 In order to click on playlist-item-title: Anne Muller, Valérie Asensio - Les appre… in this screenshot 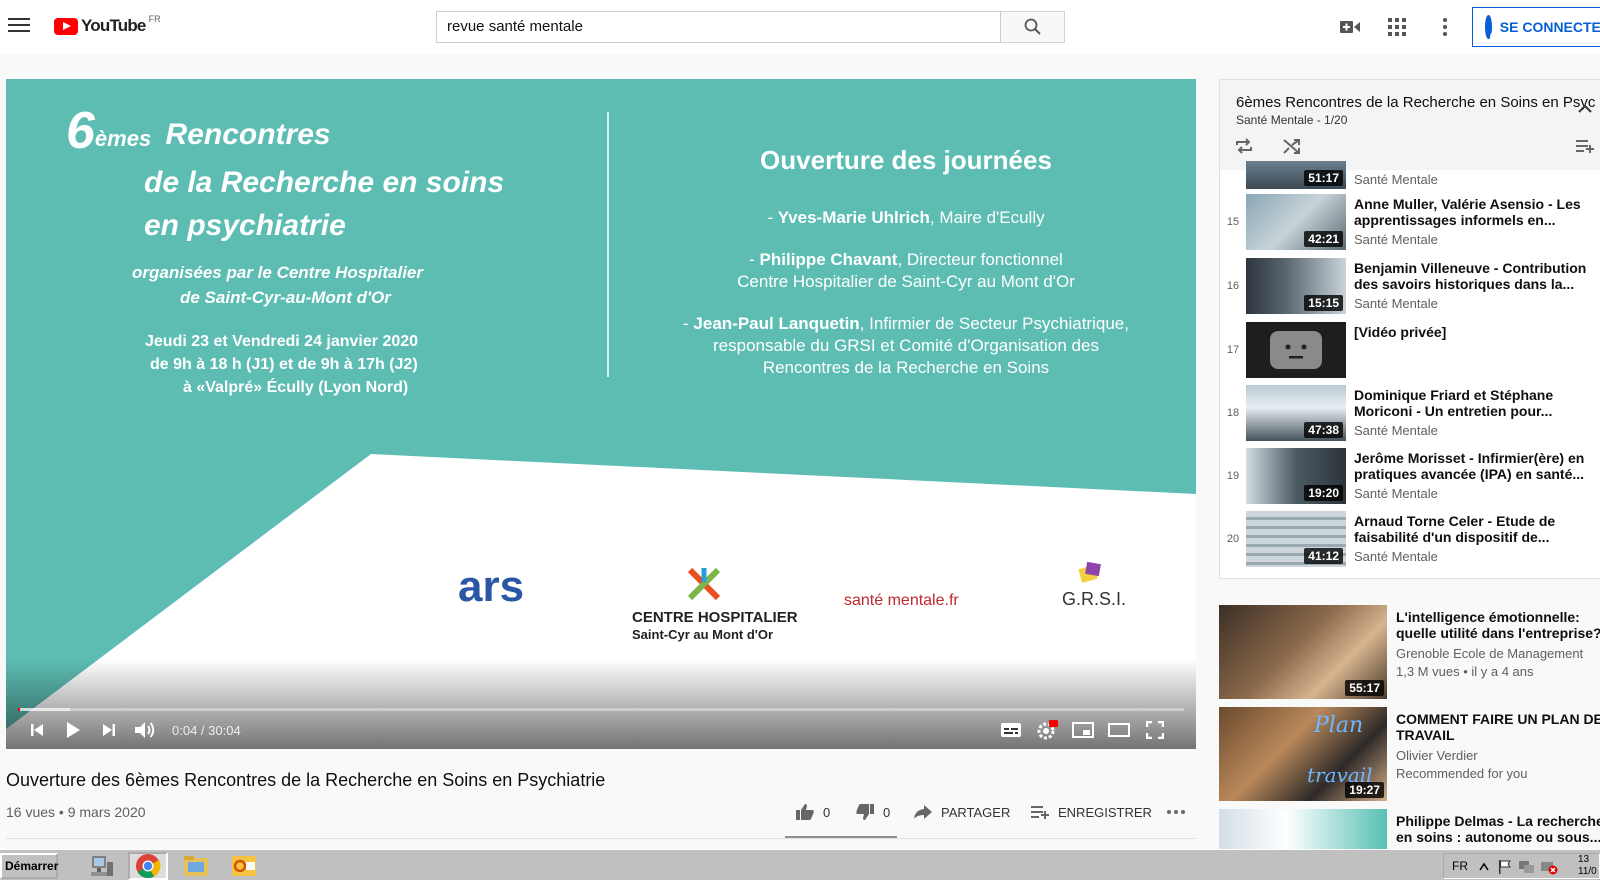, I will do `click(1467, 212)`.